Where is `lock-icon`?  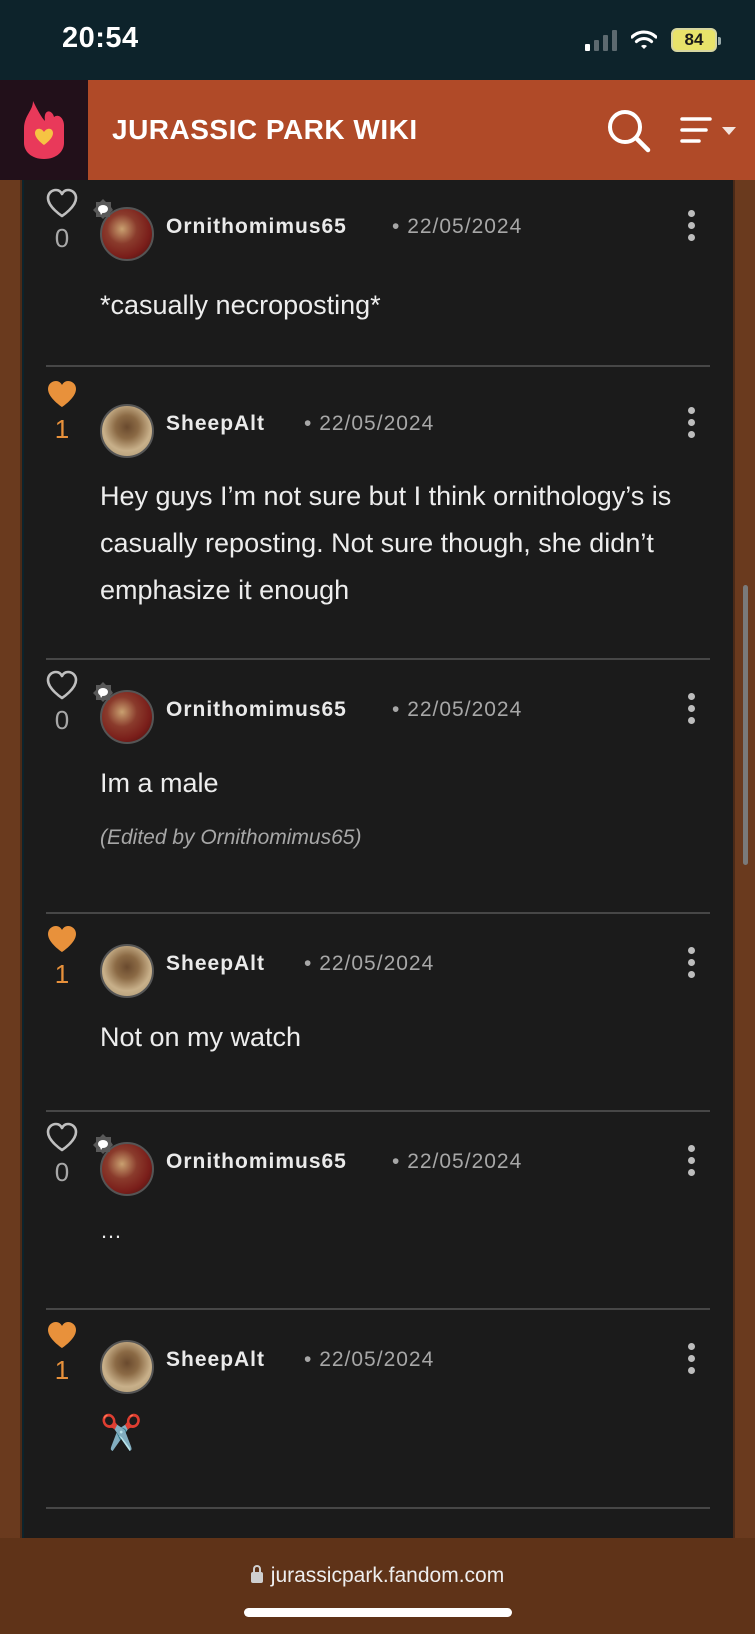 lock-icon is located at coordinates (256, 1574).